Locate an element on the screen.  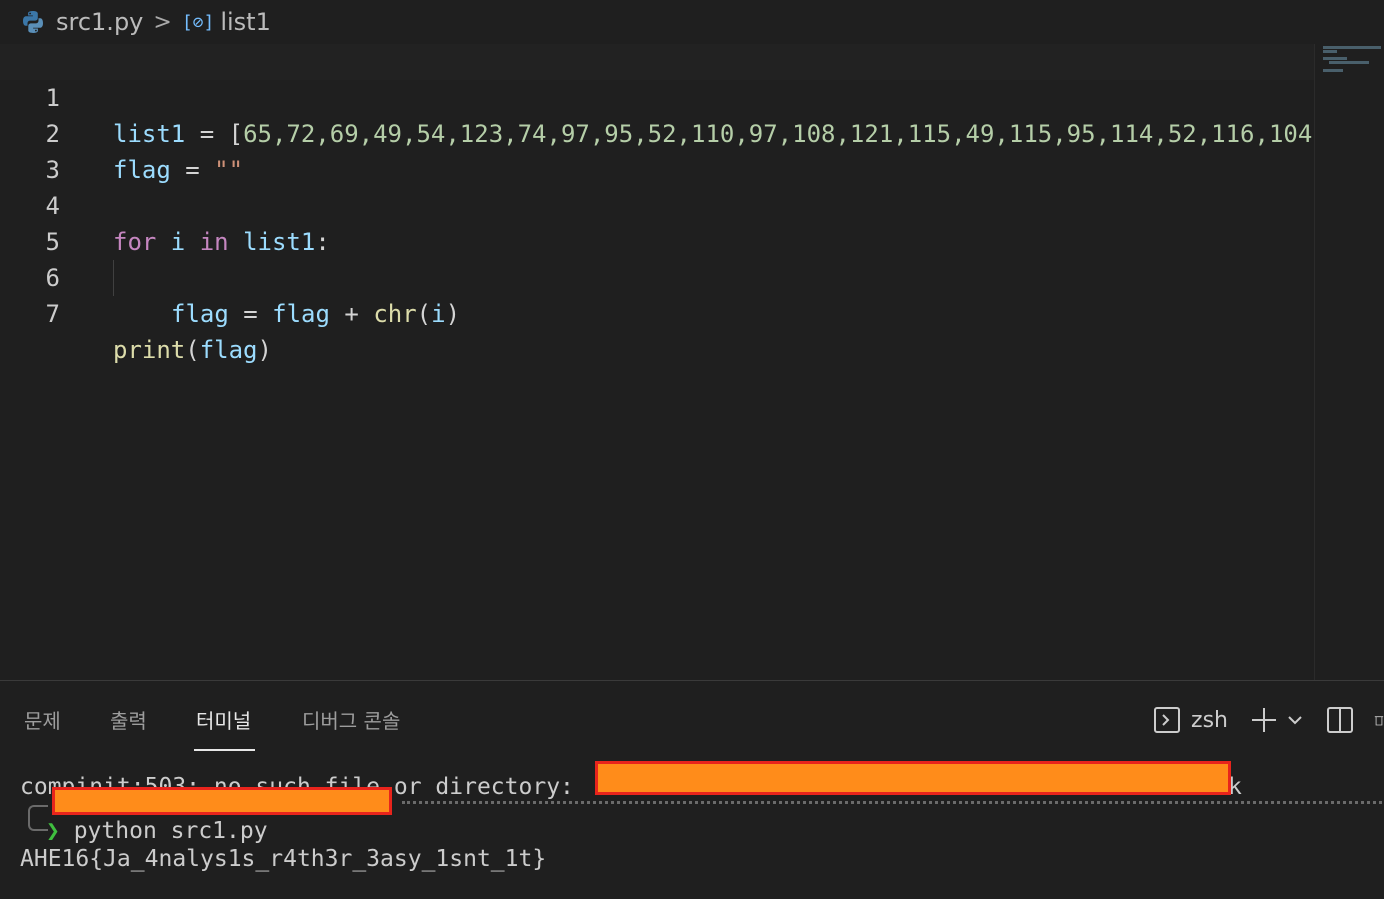
code-line: 5 flag = flag + chr(i) is located at coordinates (657, 258).